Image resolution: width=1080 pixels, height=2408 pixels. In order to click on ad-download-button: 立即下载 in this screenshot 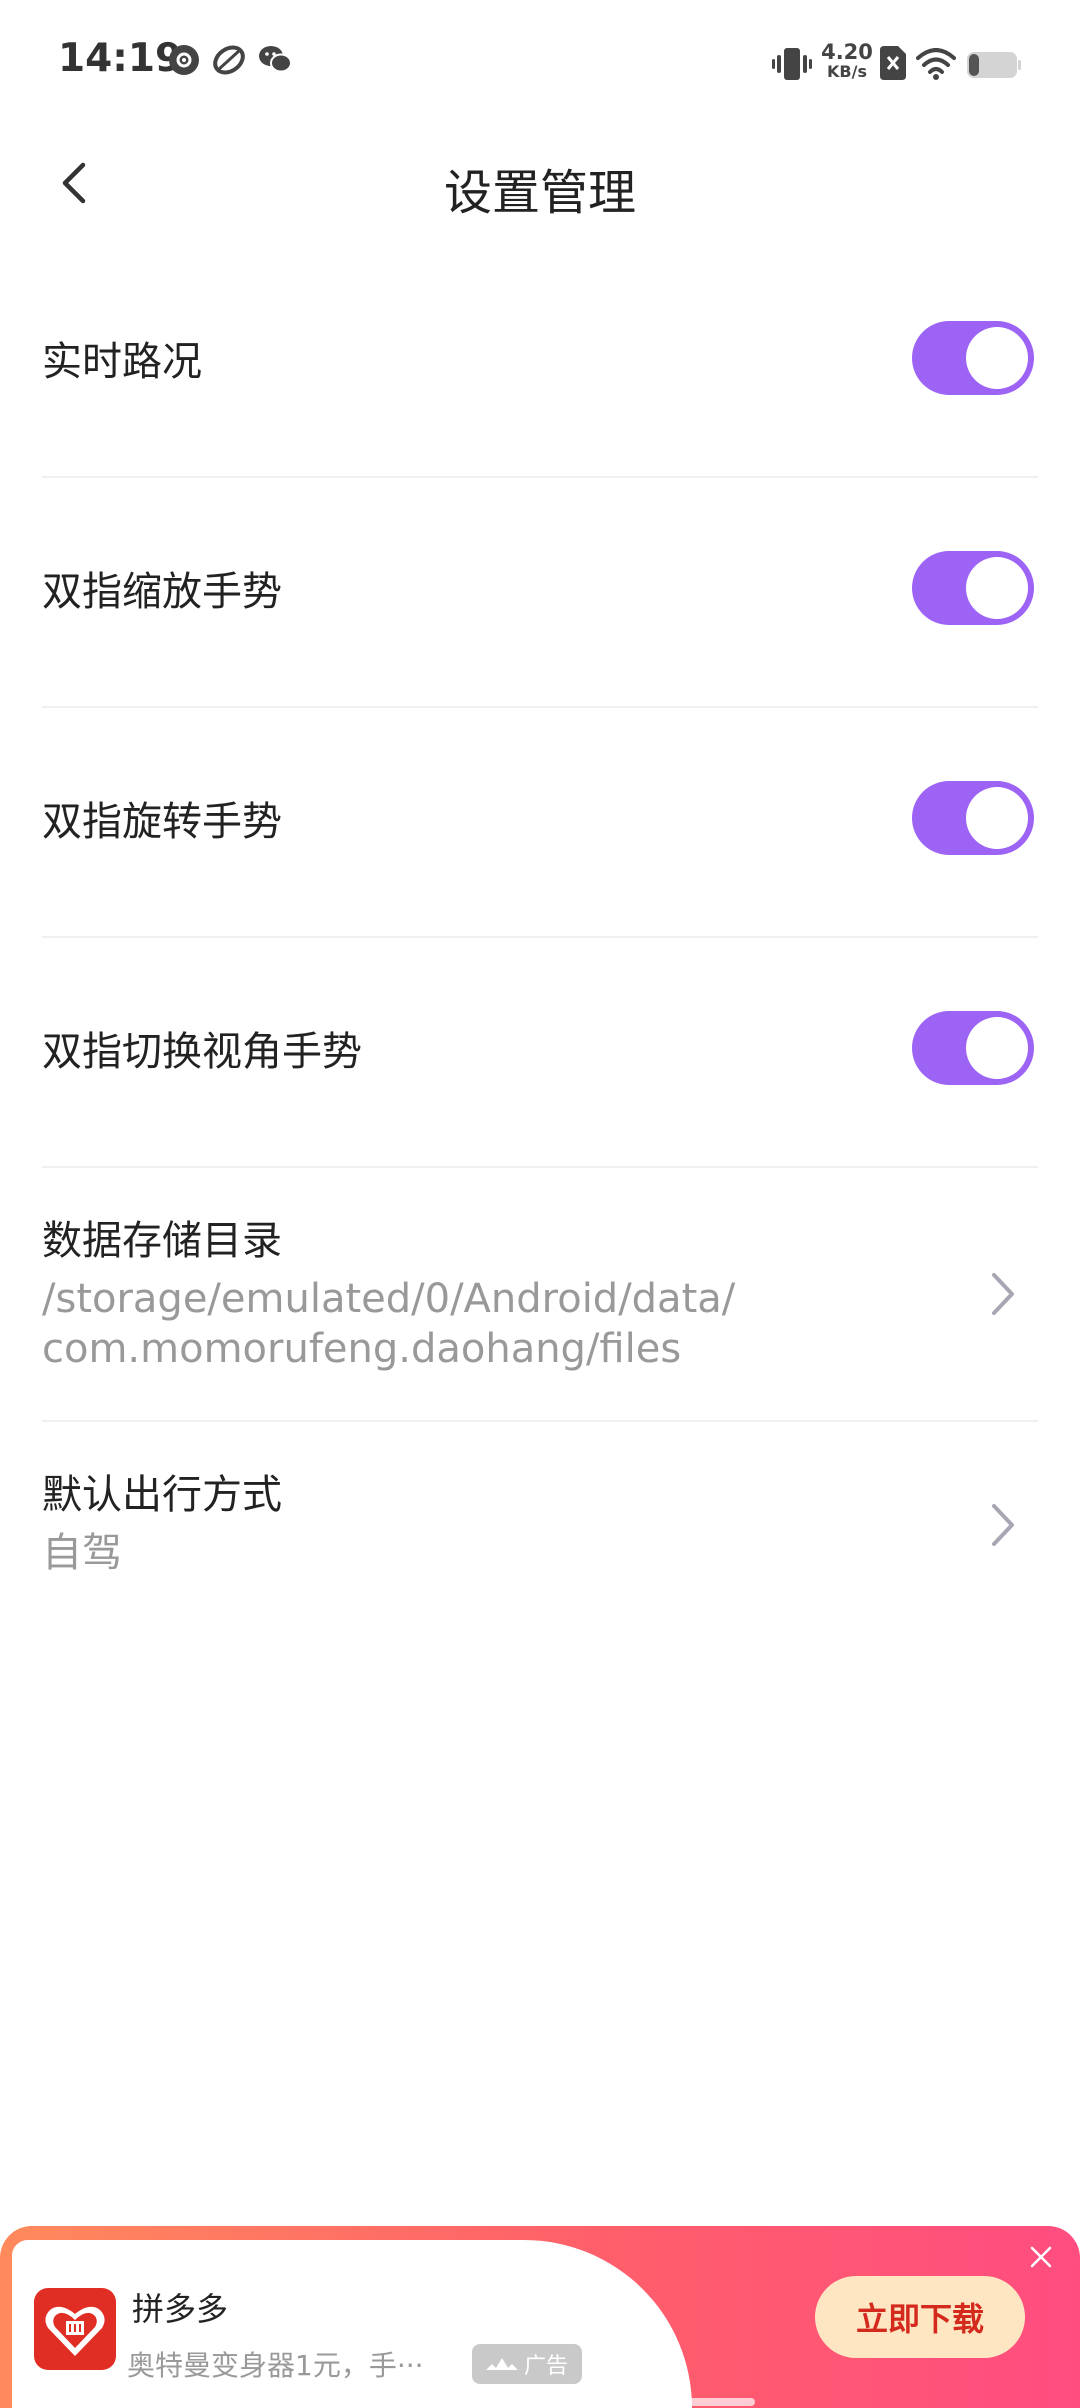, I will do `click(920, 2317)`.